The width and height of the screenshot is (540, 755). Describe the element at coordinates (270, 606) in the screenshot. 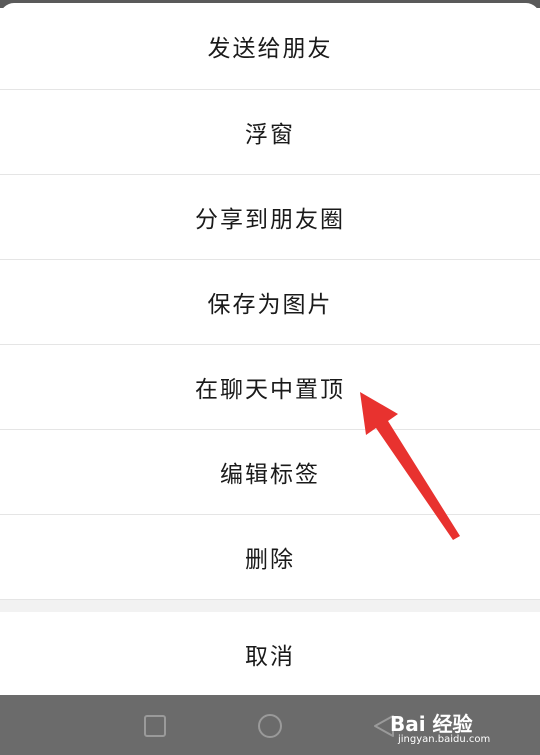

I see `menu-separator` at that location.